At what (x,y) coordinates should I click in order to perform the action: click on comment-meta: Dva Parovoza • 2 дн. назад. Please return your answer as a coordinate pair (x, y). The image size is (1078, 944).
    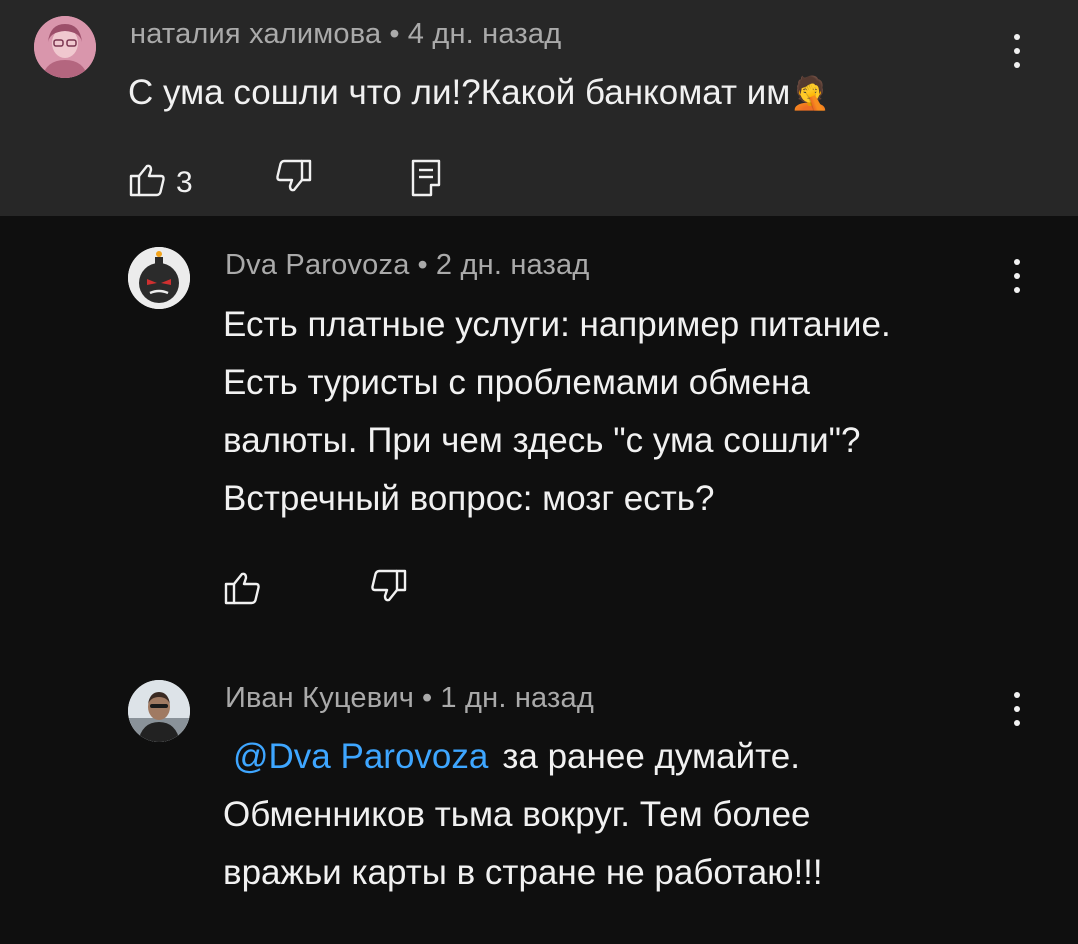
    Looking at the image, I should click on (407, 265).